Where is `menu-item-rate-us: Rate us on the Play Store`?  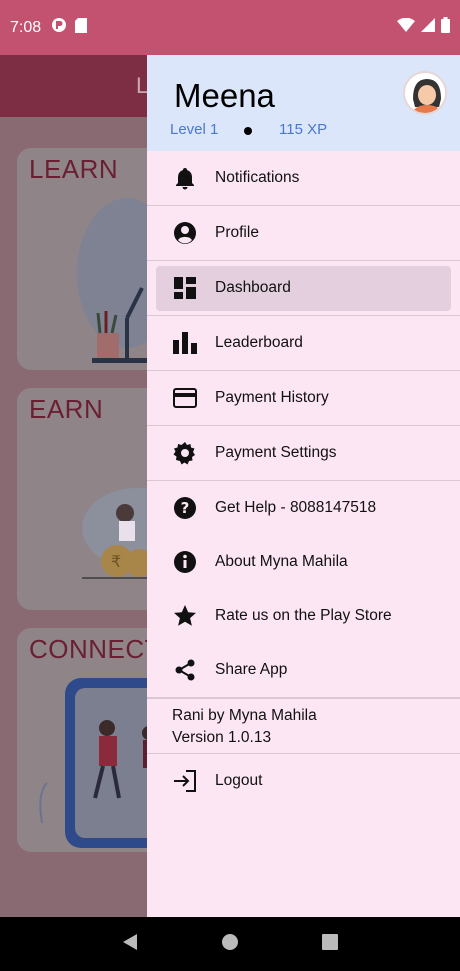
menu-item-rate-us: Rate us on the Play Store is located at coordinates (303, 616).